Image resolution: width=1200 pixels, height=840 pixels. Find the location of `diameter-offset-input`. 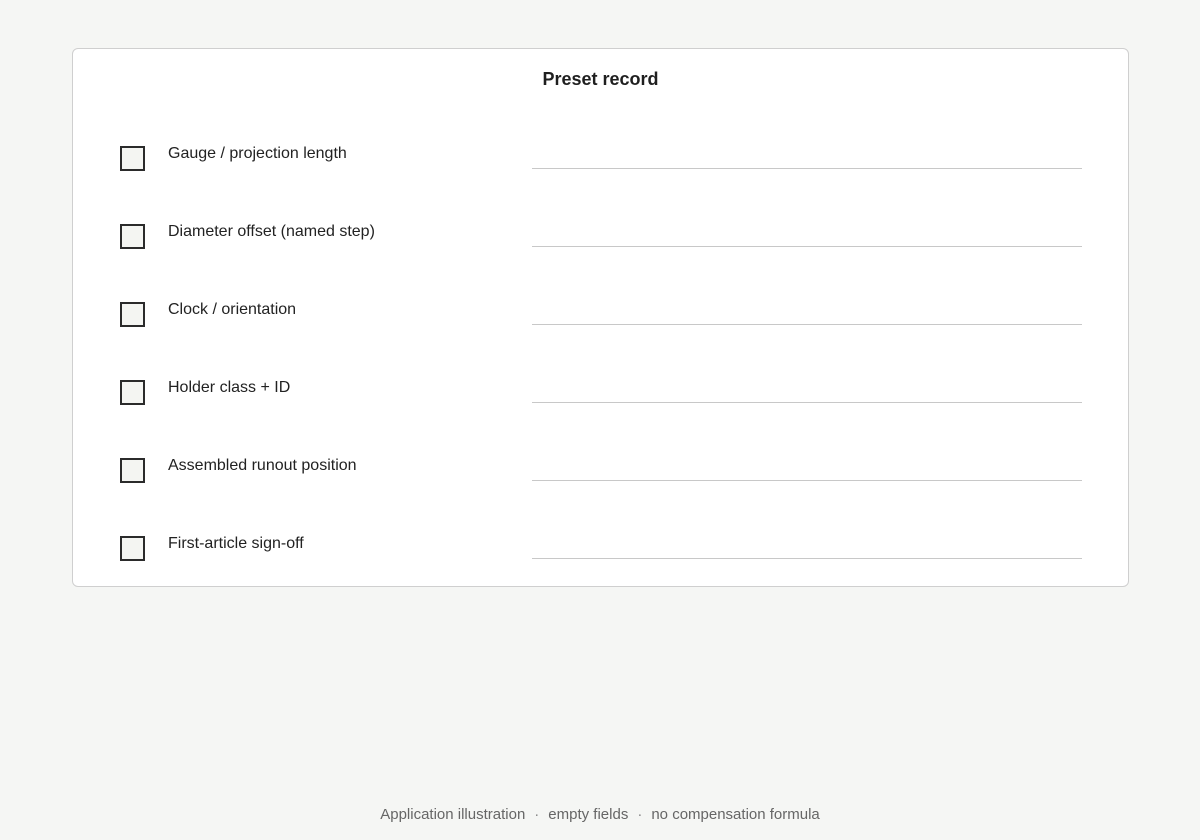

diameter-offset-input is located at coordinates (807, 230).